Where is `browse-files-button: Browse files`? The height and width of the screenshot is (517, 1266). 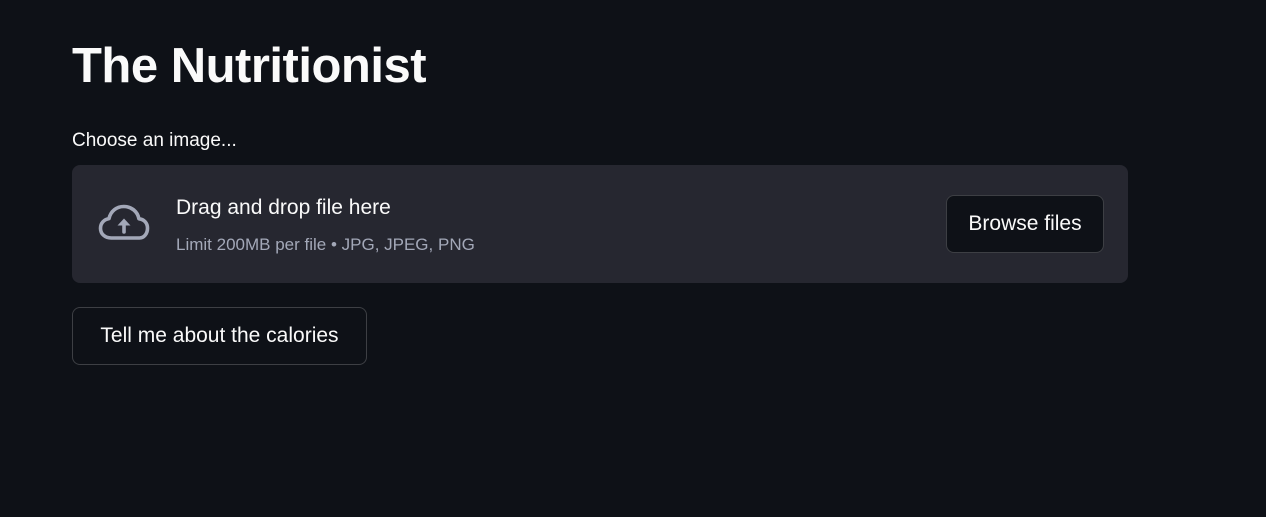 browse-files-button: Browse files is located at coordinates (1025, 224).